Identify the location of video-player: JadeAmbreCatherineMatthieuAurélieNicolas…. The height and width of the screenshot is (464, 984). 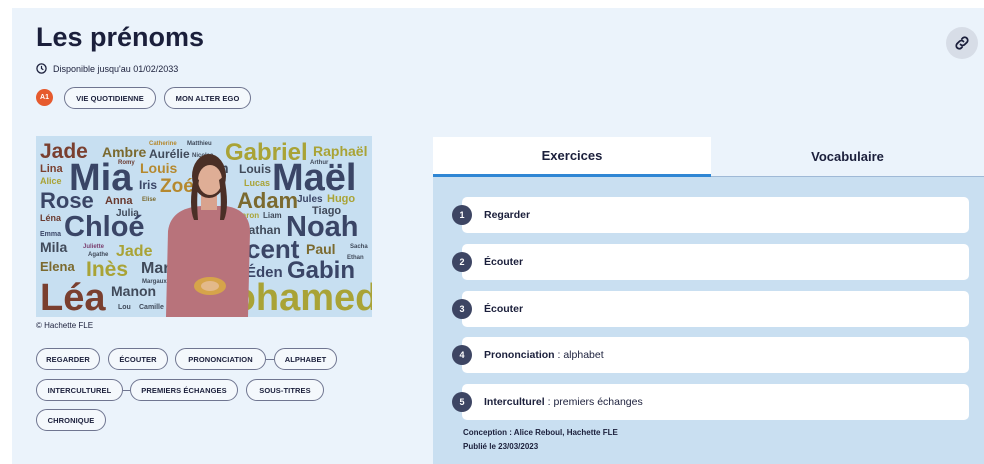
(204, 226).